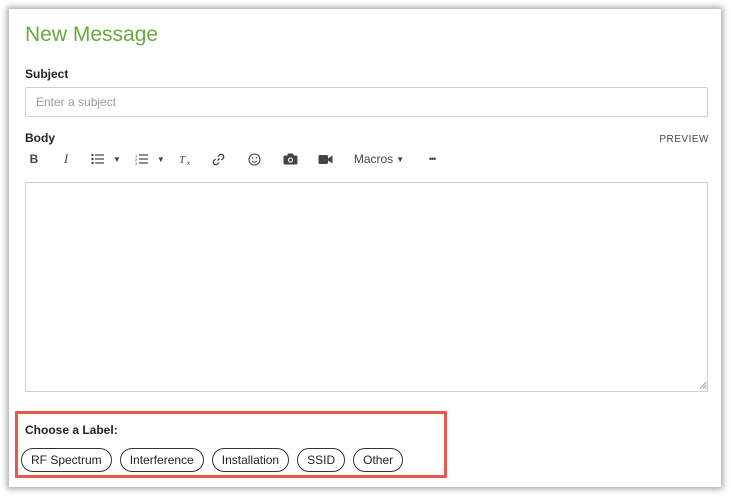  What do you see at coordinates (366, 102) in the screenshot?
I see `subject-input` at bounding box center [366, 102].